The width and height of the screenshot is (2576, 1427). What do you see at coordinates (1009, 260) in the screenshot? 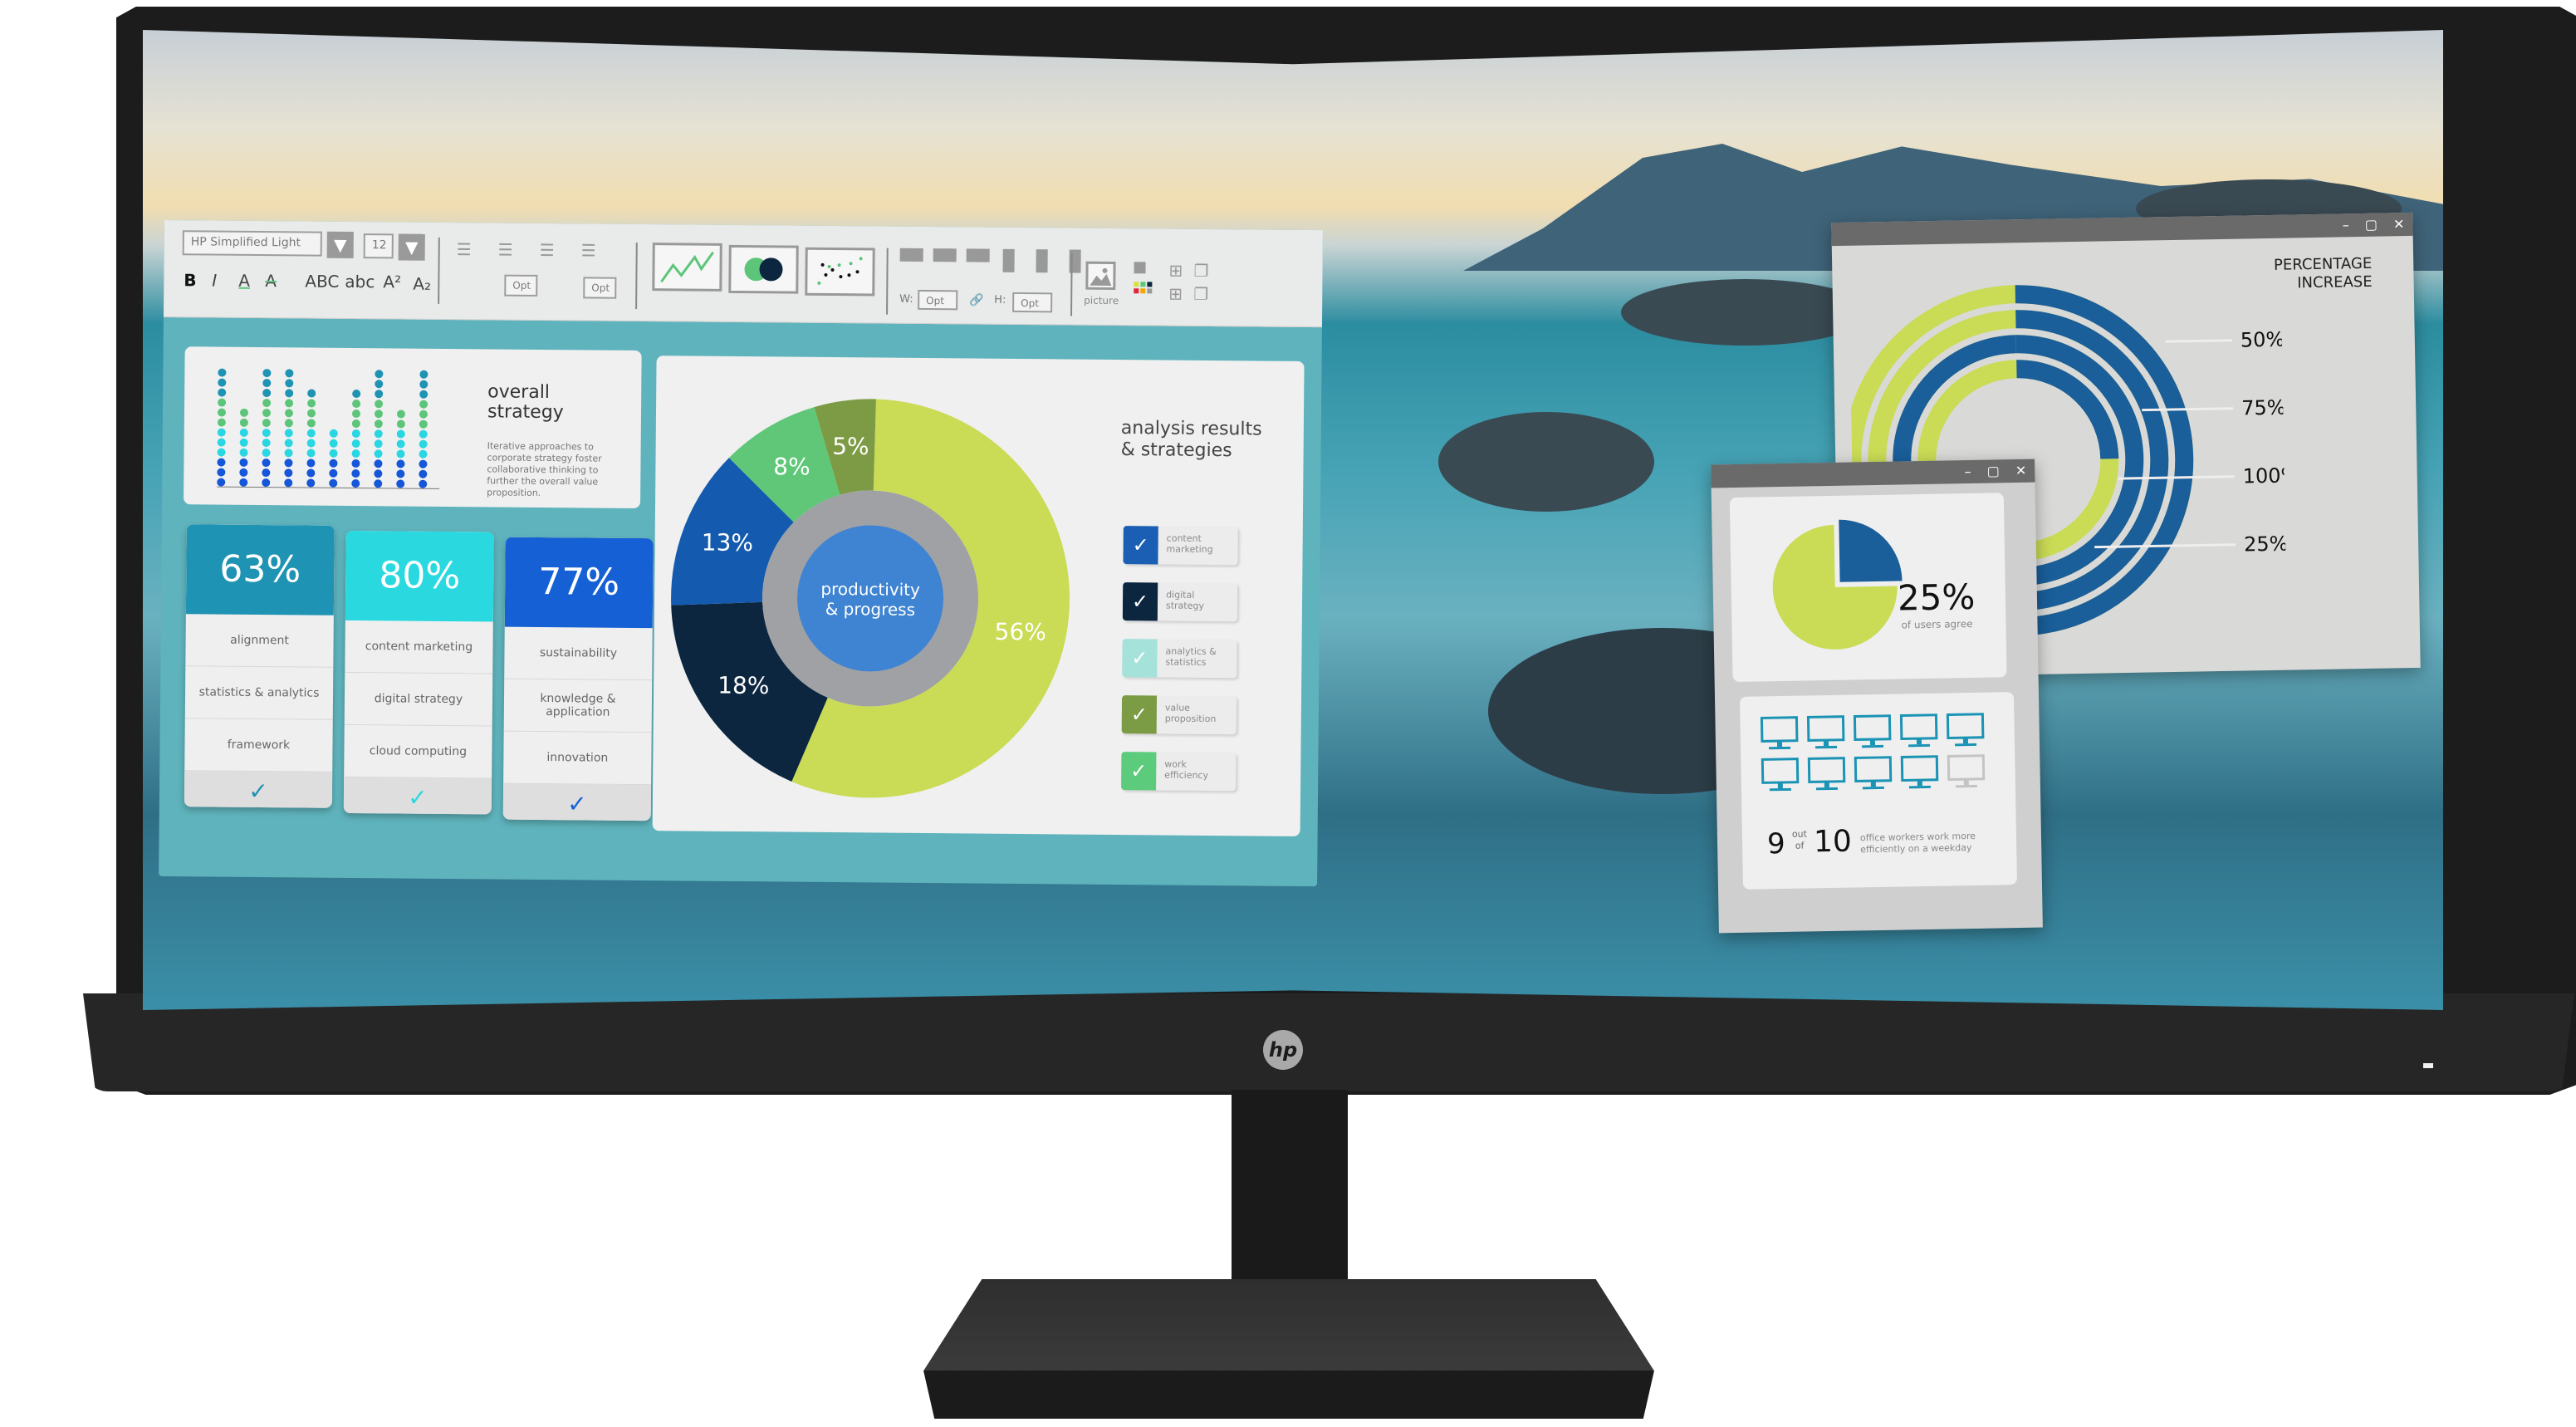
I see `align-left-object-icon` at bounding box center [1009, 260].